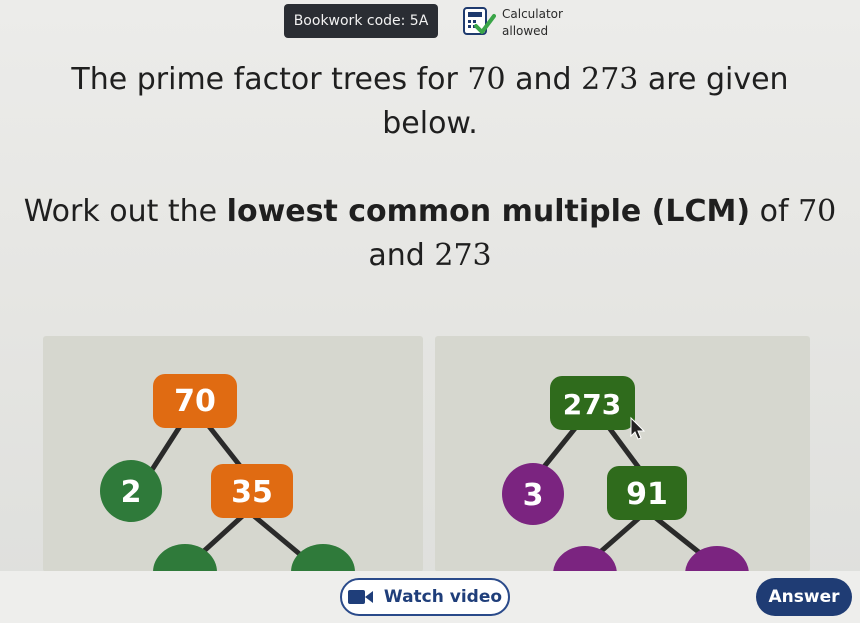 The image size is (860, 623). I want to click on question-intro-end: are given, so click(713, 79).